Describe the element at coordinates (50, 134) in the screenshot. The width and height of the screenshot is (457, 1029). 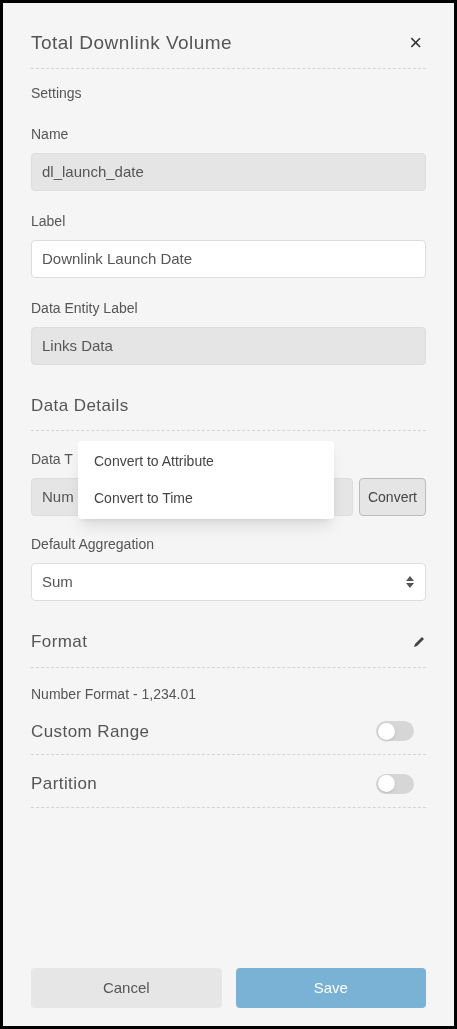
I see `field-label: Name` at that location.